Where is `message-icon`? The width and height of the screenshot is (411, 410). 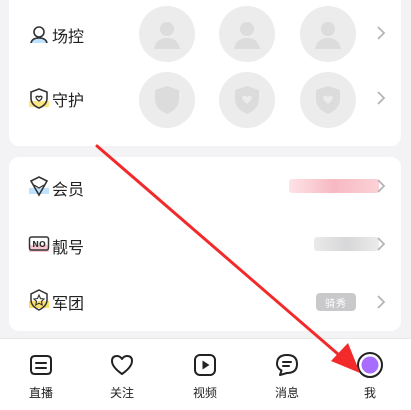 message-icon is located at coordinates (287, 365).